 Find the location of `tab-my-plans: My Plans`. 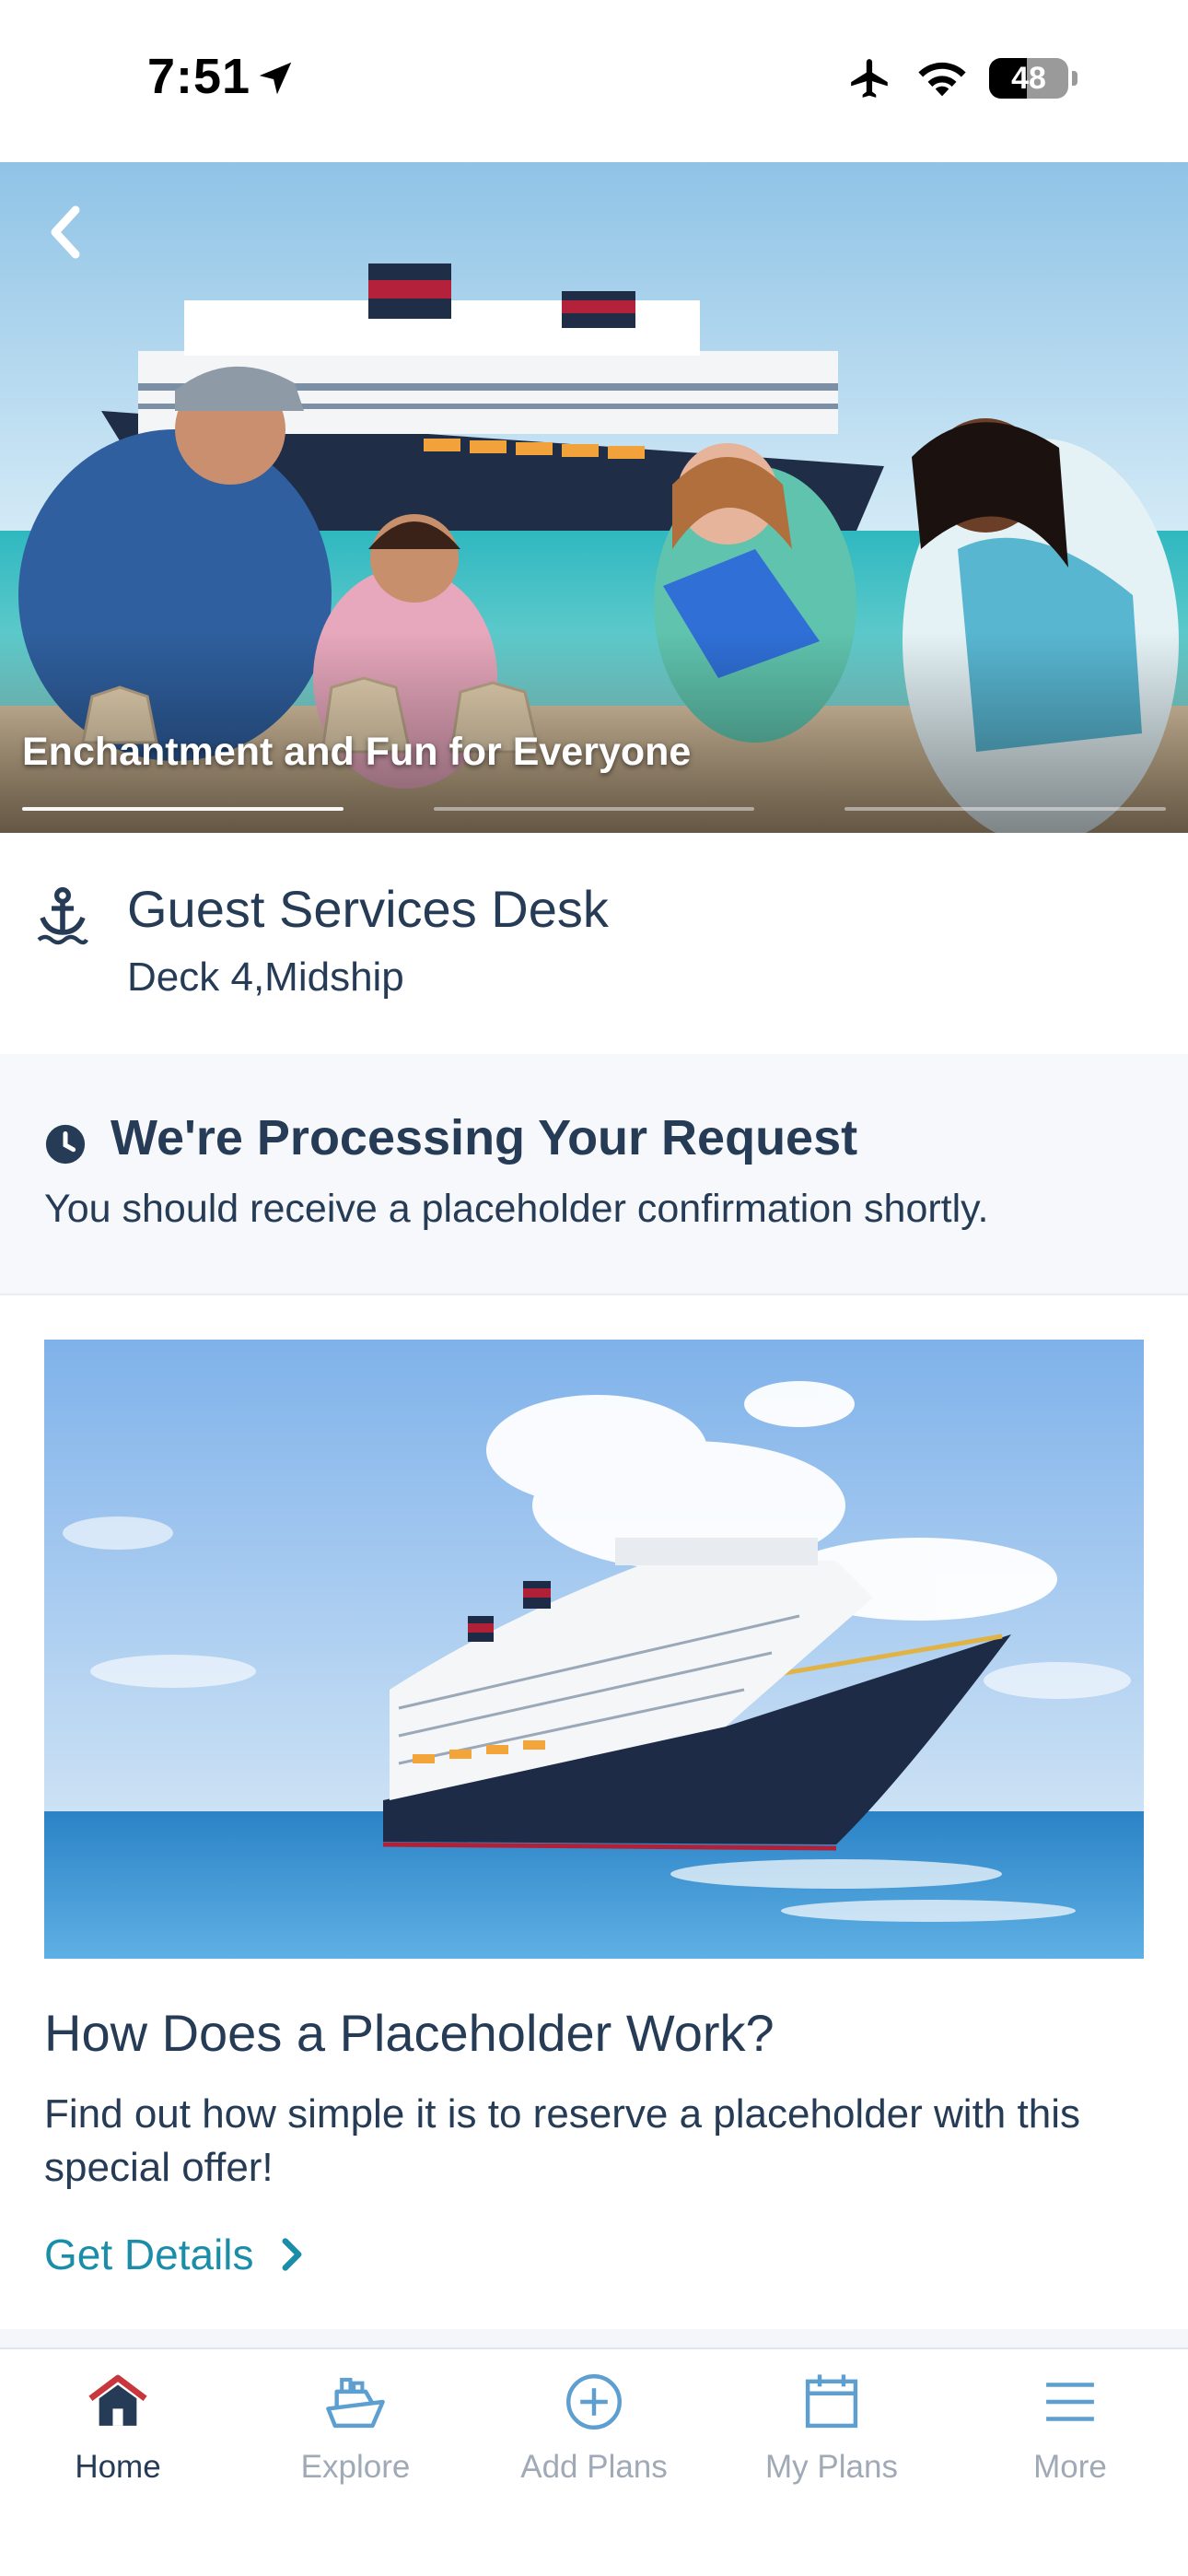

tab-my-plans: My Plans is located at coordinates (832, 2437).